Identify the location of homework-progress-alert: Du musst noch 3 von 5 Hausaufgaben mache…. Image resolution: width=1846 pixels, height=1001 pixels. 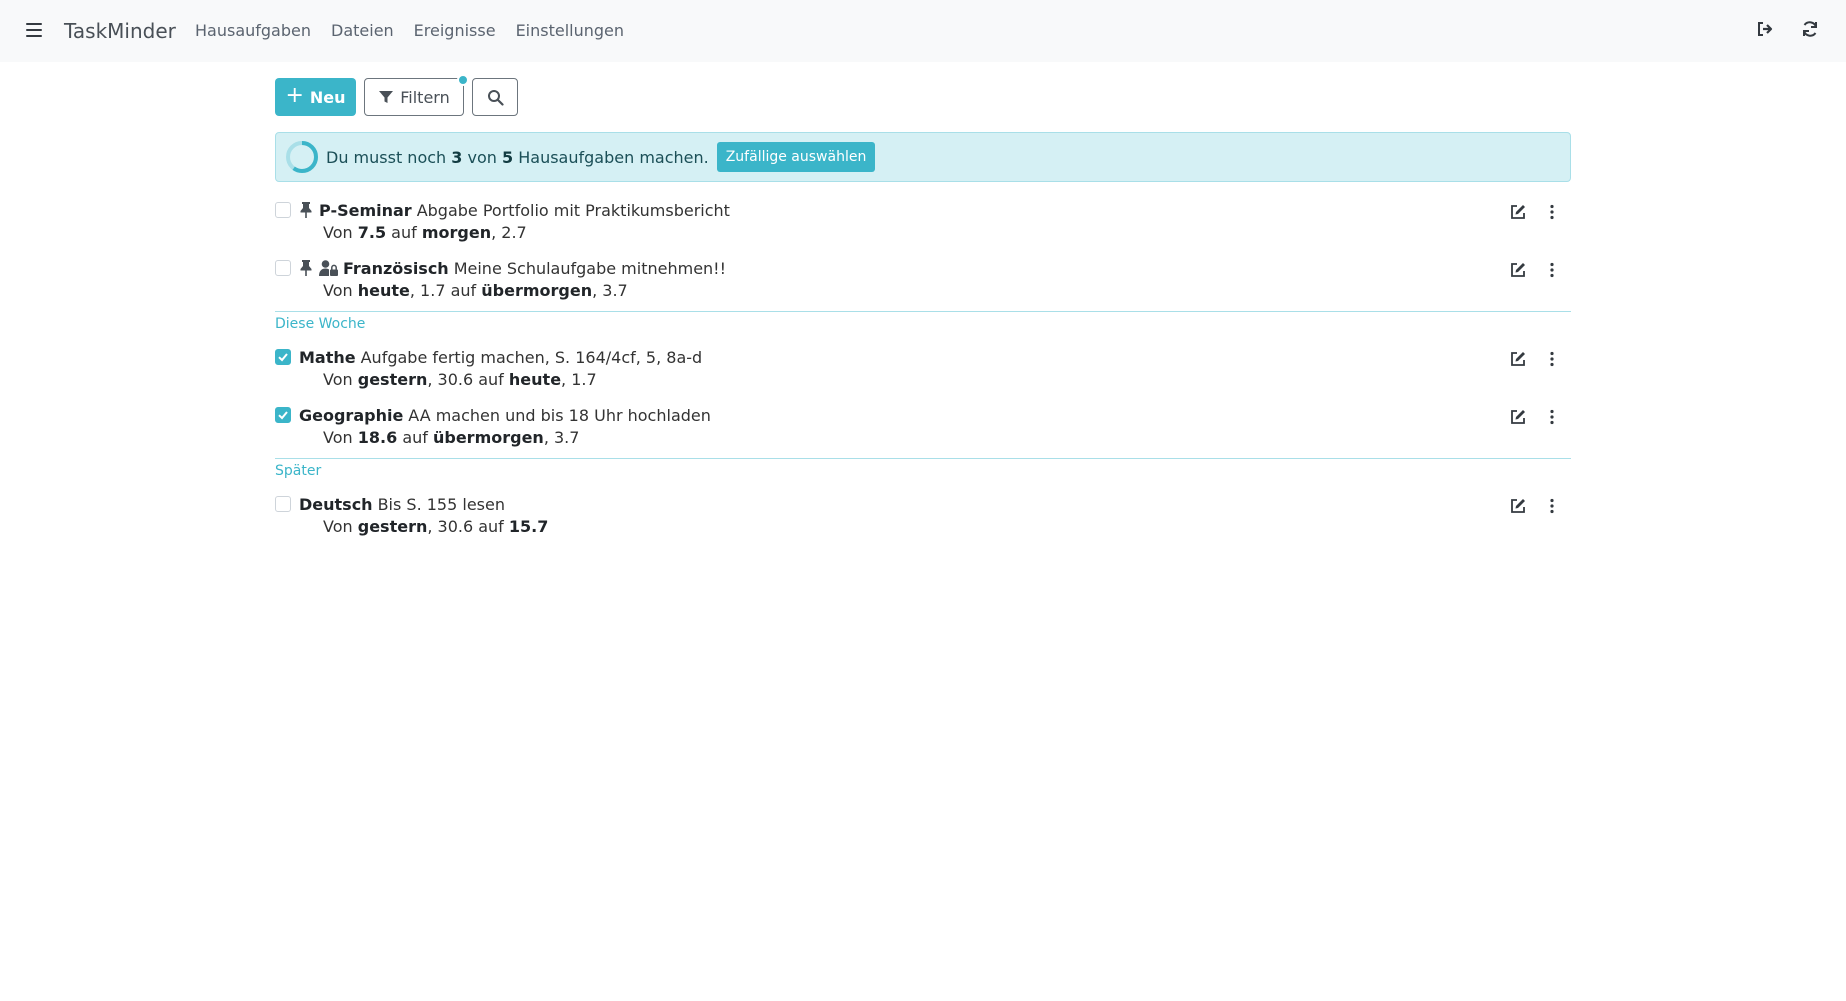
(923, 157).